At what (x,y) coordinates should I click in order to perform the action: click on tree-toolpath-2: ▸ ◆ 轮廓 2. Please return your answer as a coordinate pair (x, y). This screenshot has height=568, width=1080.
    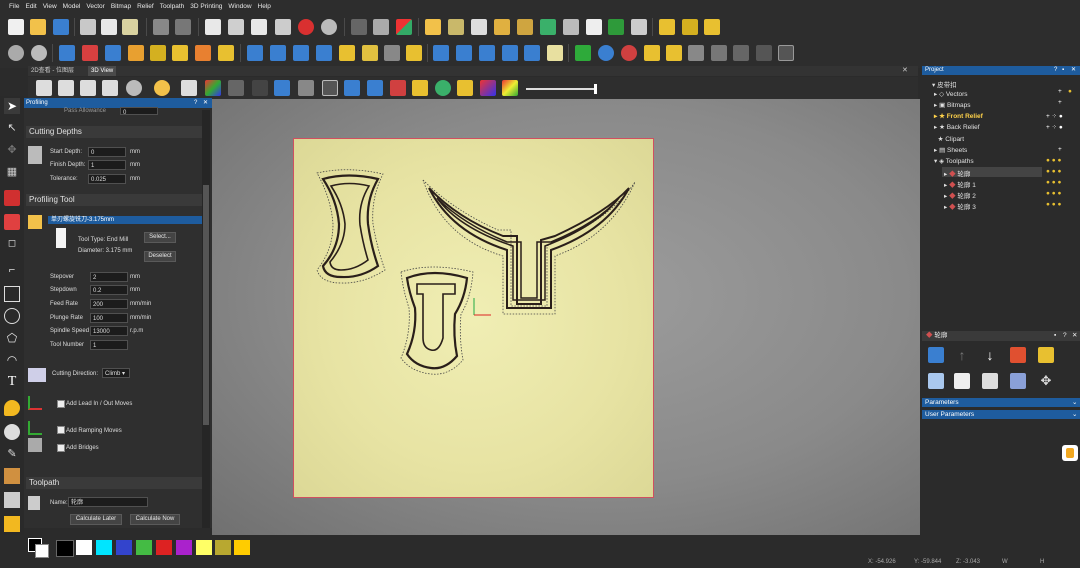
    Looking at the image, I should click on (960, 195).